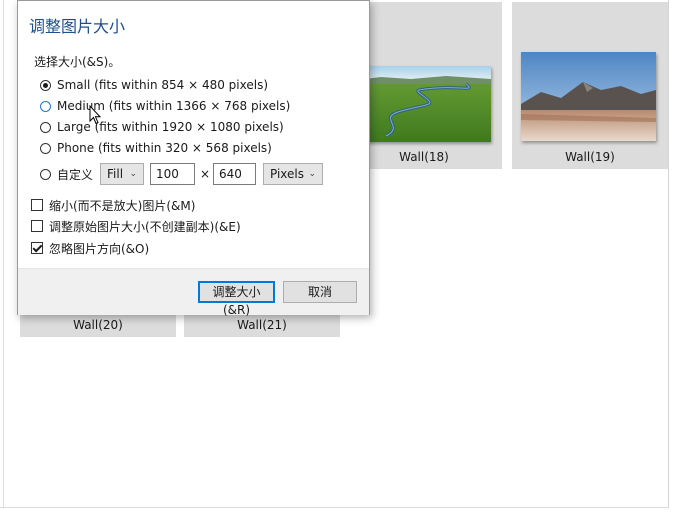  Describe the element at coordinates (145, 226) in the screenshot. I see `checkbox-resize-original-label: 调整原始图片大小(不创建副本)(&E)` at that location.